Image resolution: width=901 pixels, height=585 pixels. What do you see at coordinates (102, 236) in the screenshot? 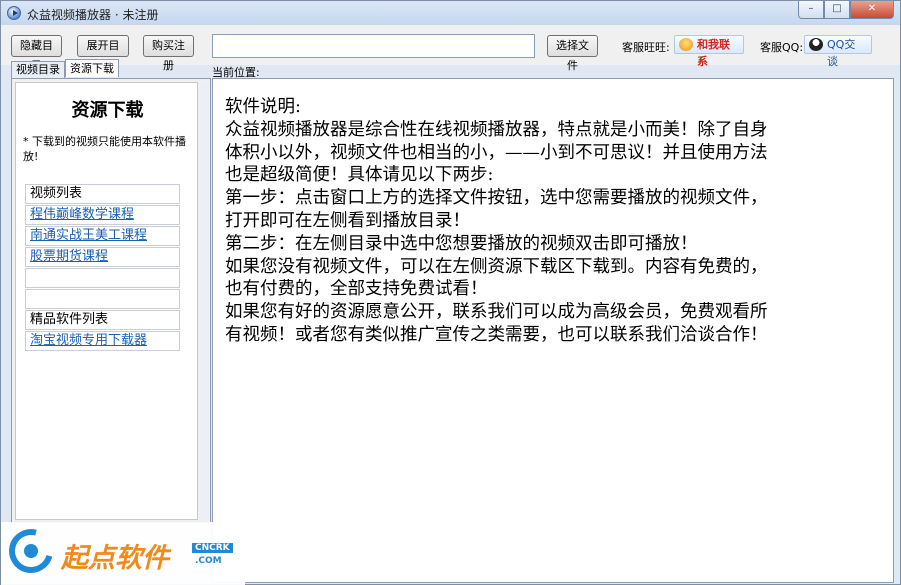
I see `video-link-item: 南通实战王美工课程` at bounding box center [102, 236].